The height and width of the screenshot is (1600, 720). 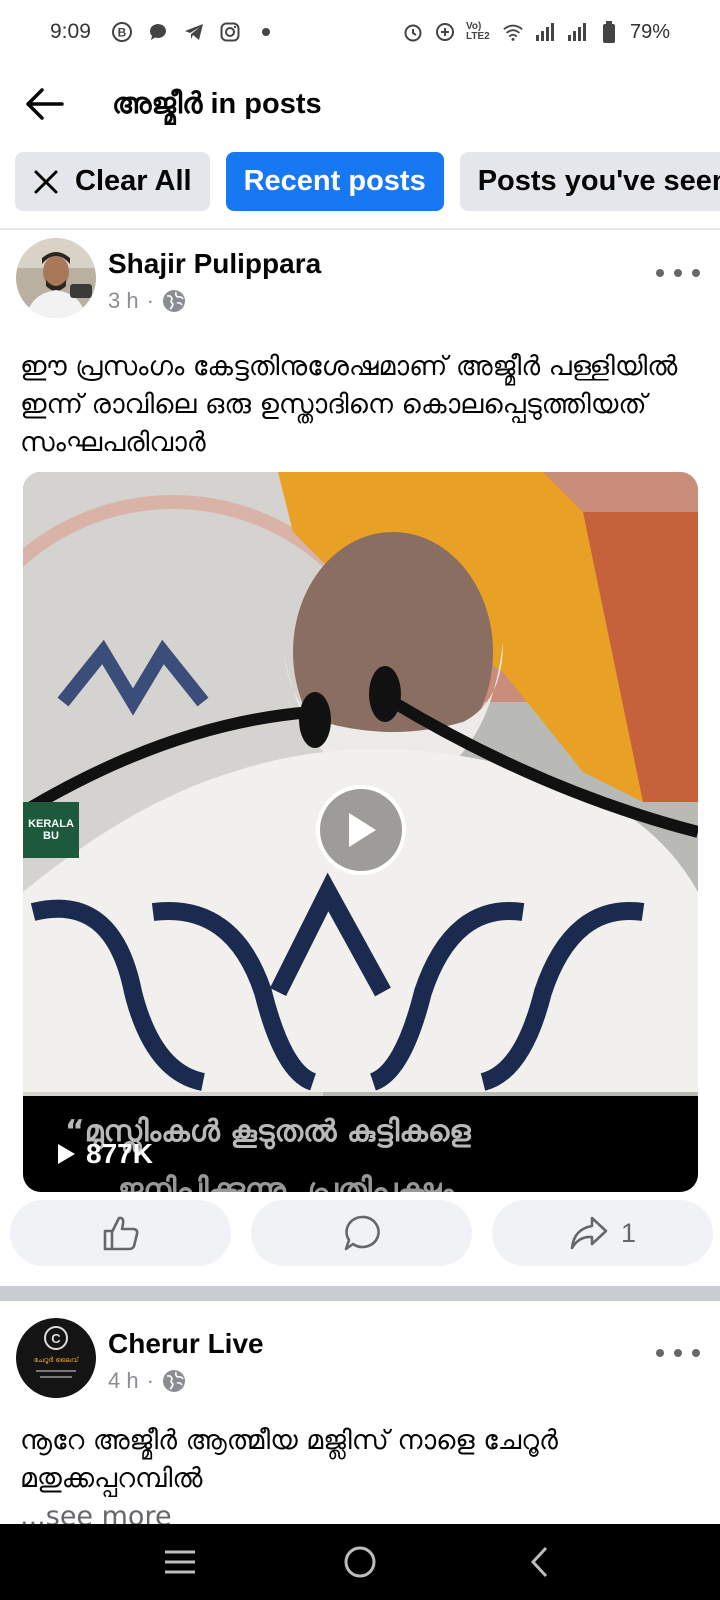 What do you see at coordinates (360, 1363) in the screenshot?
I see `post-header: C ചേറൂർ ലൈവ് Cherur Live 4 h ·` at bounding box center [360, 1363].